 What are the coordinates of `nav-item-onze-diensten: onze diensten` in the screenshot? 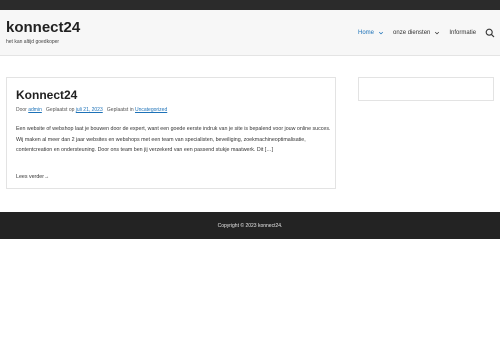 It's located at (416, 33).